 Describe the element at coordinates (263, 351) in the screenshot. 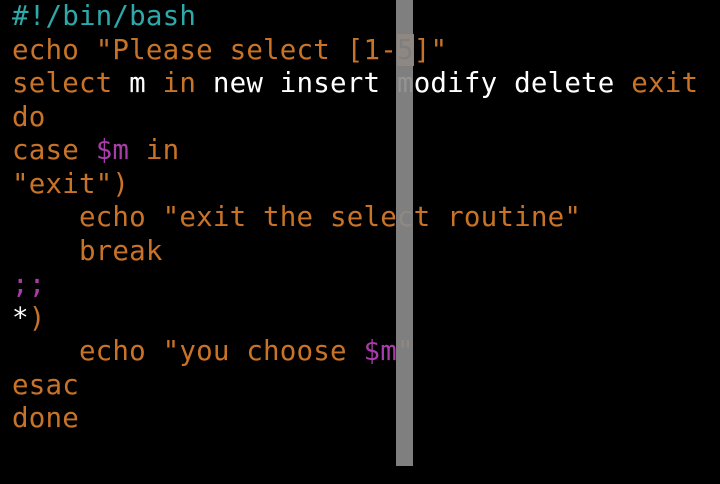

I see `code-token-string: "you choose` at that location.